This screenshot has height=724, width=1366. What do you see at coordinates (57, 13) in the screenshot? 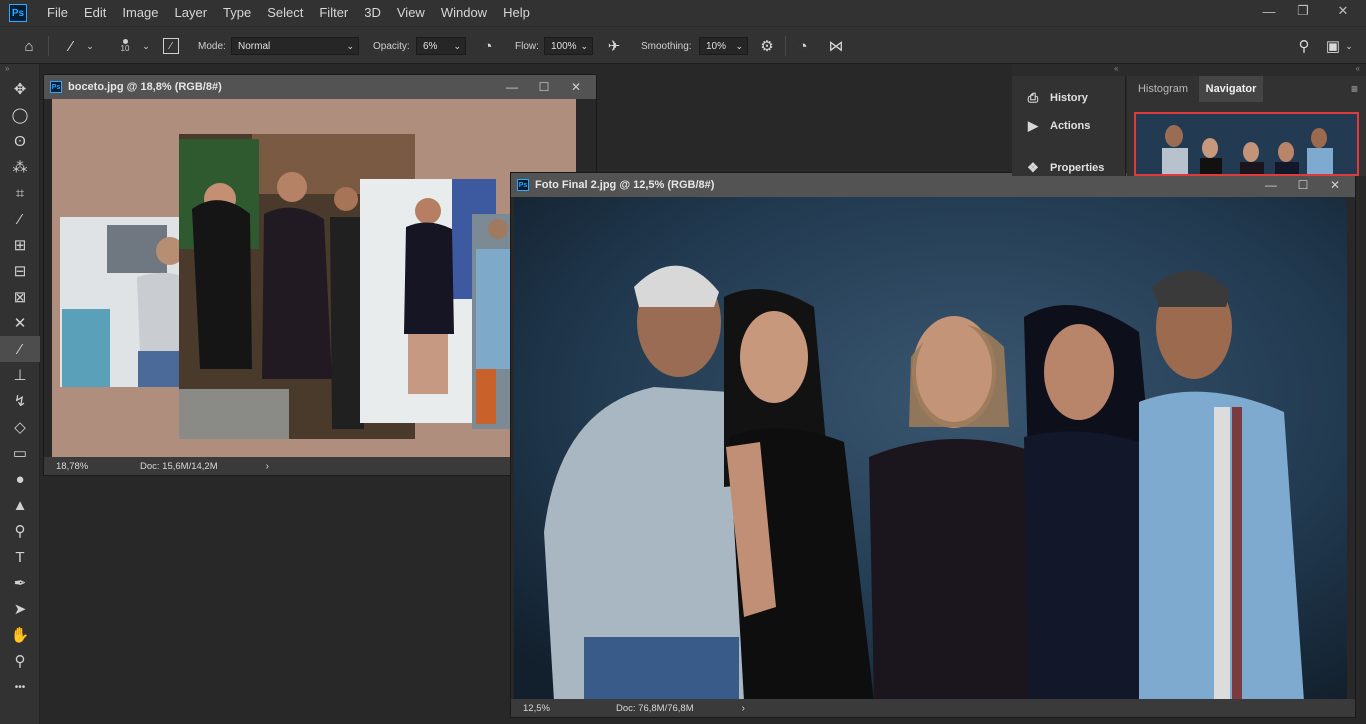
I see `menu-file: File` at bounding box center [57, 13].